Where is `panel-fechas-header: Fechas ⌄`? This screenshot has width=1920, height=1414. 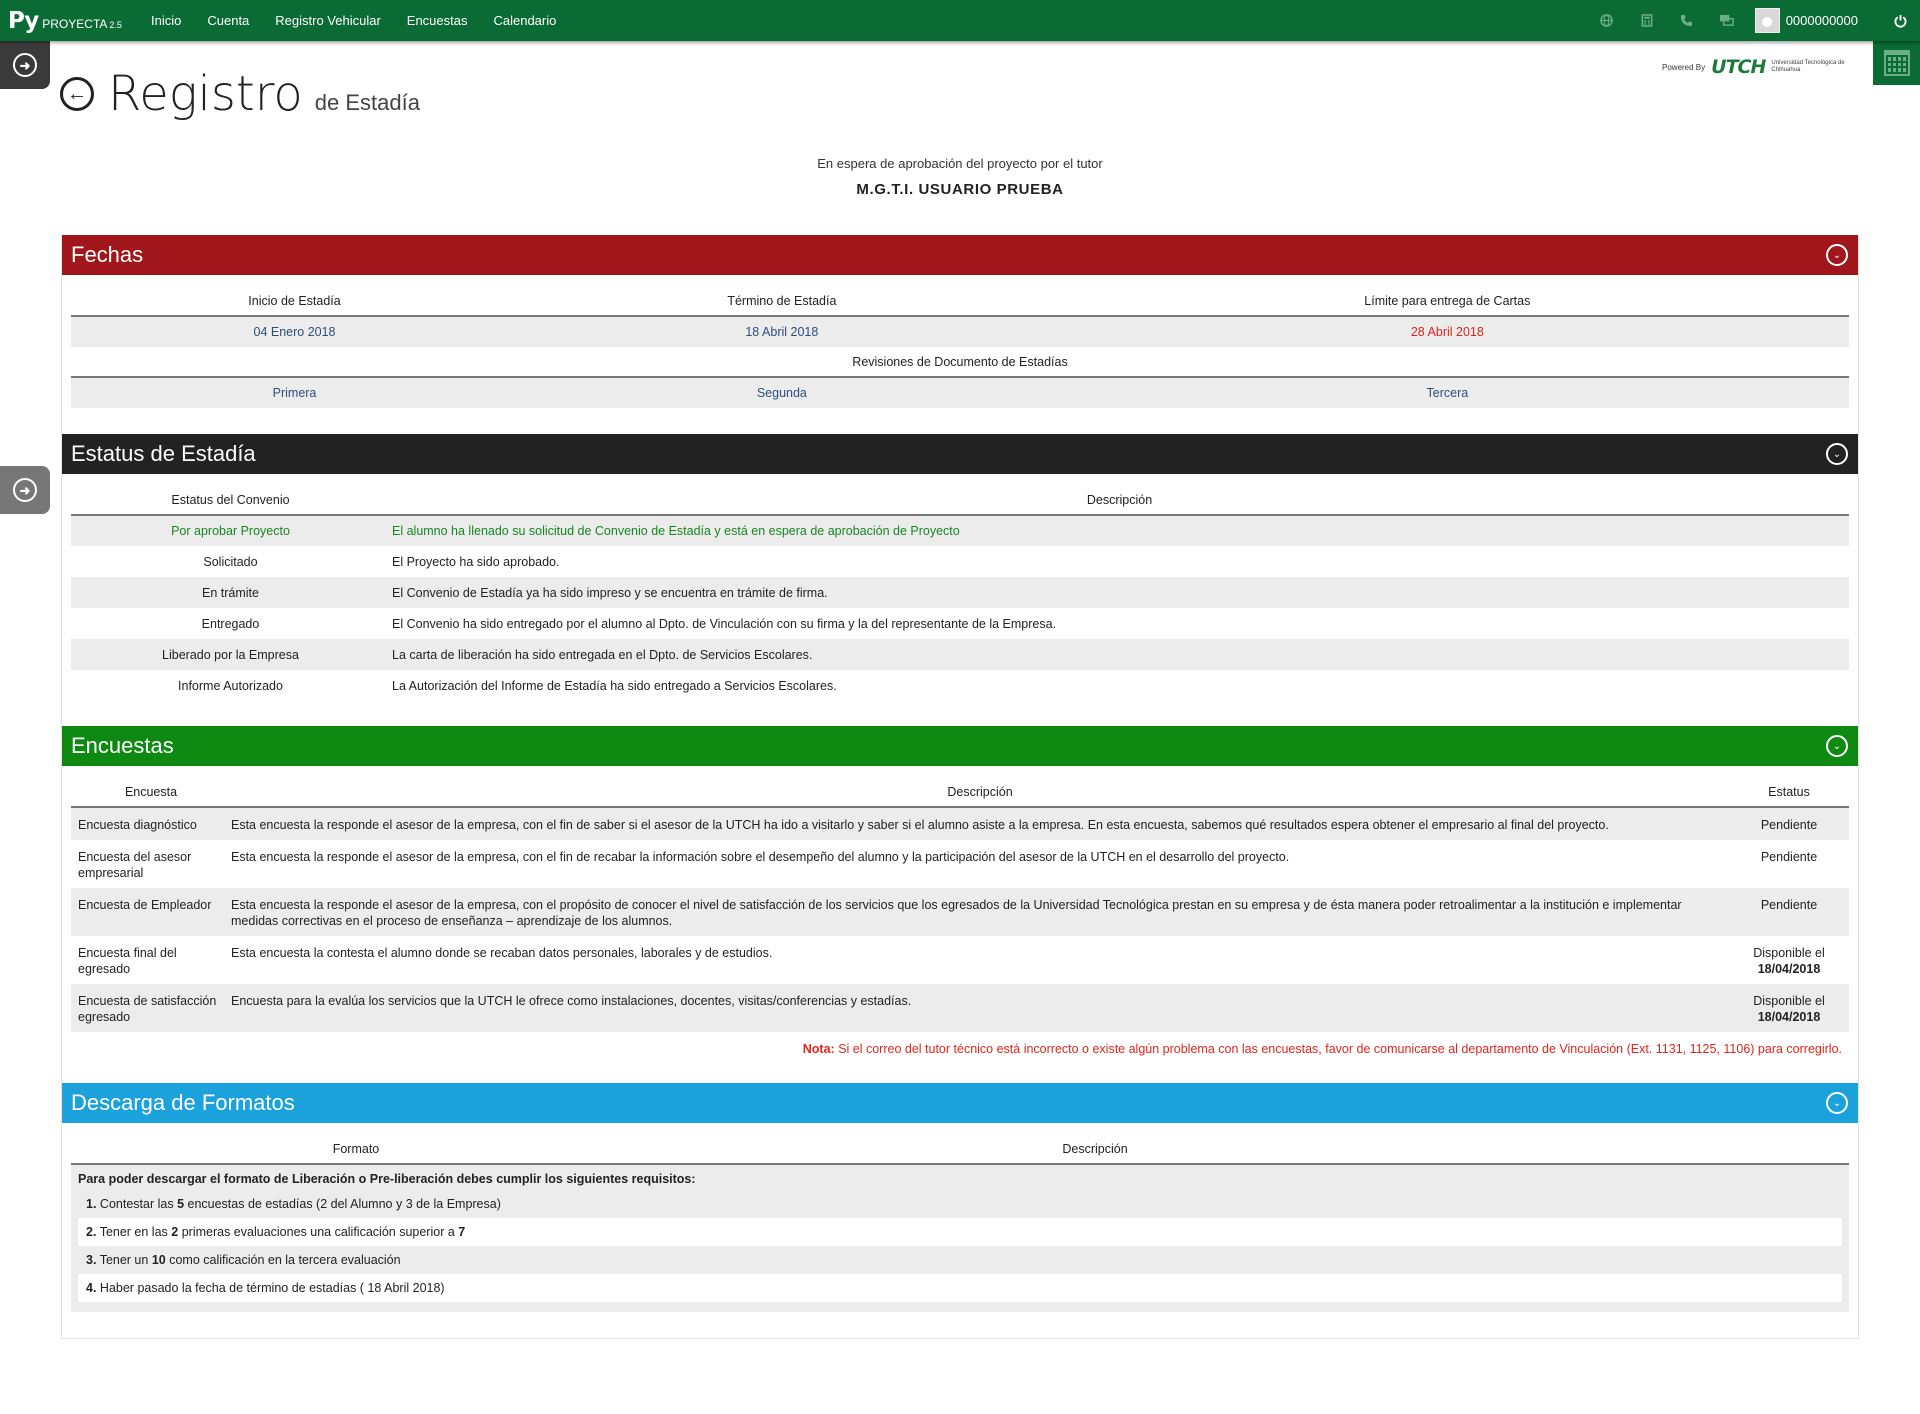
panel-fechas-header: Fechas ⌄ is located at coordinates (960, 255).